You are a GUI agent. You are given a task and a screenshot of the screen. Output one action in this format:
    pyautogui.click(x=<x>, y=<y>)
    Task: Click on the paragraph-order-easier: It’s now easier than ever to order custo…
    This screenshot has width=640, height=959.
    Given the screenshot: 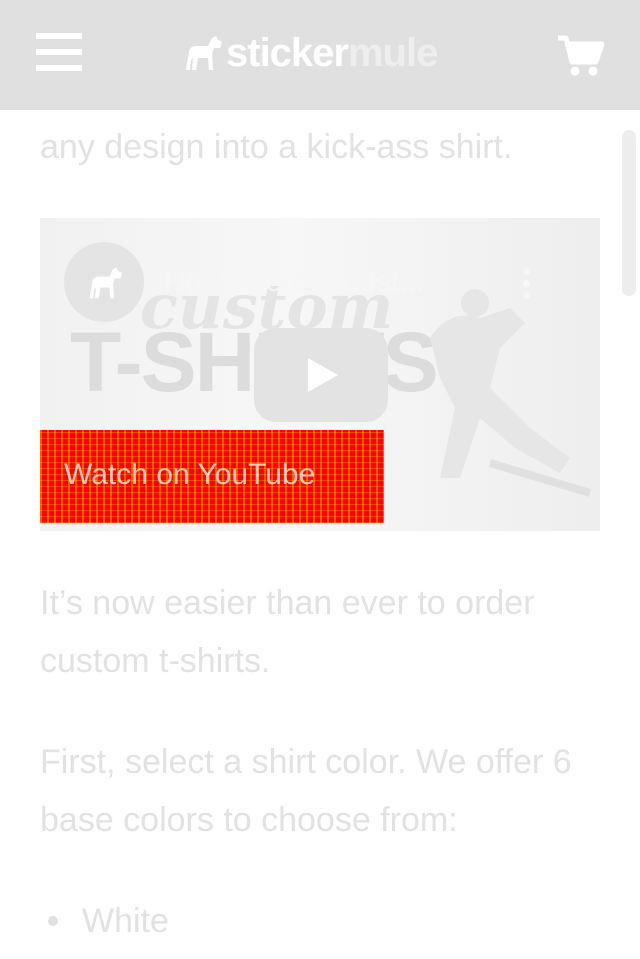 What is the action you would take?
    pyautogui.click(x=287, y=632)
    